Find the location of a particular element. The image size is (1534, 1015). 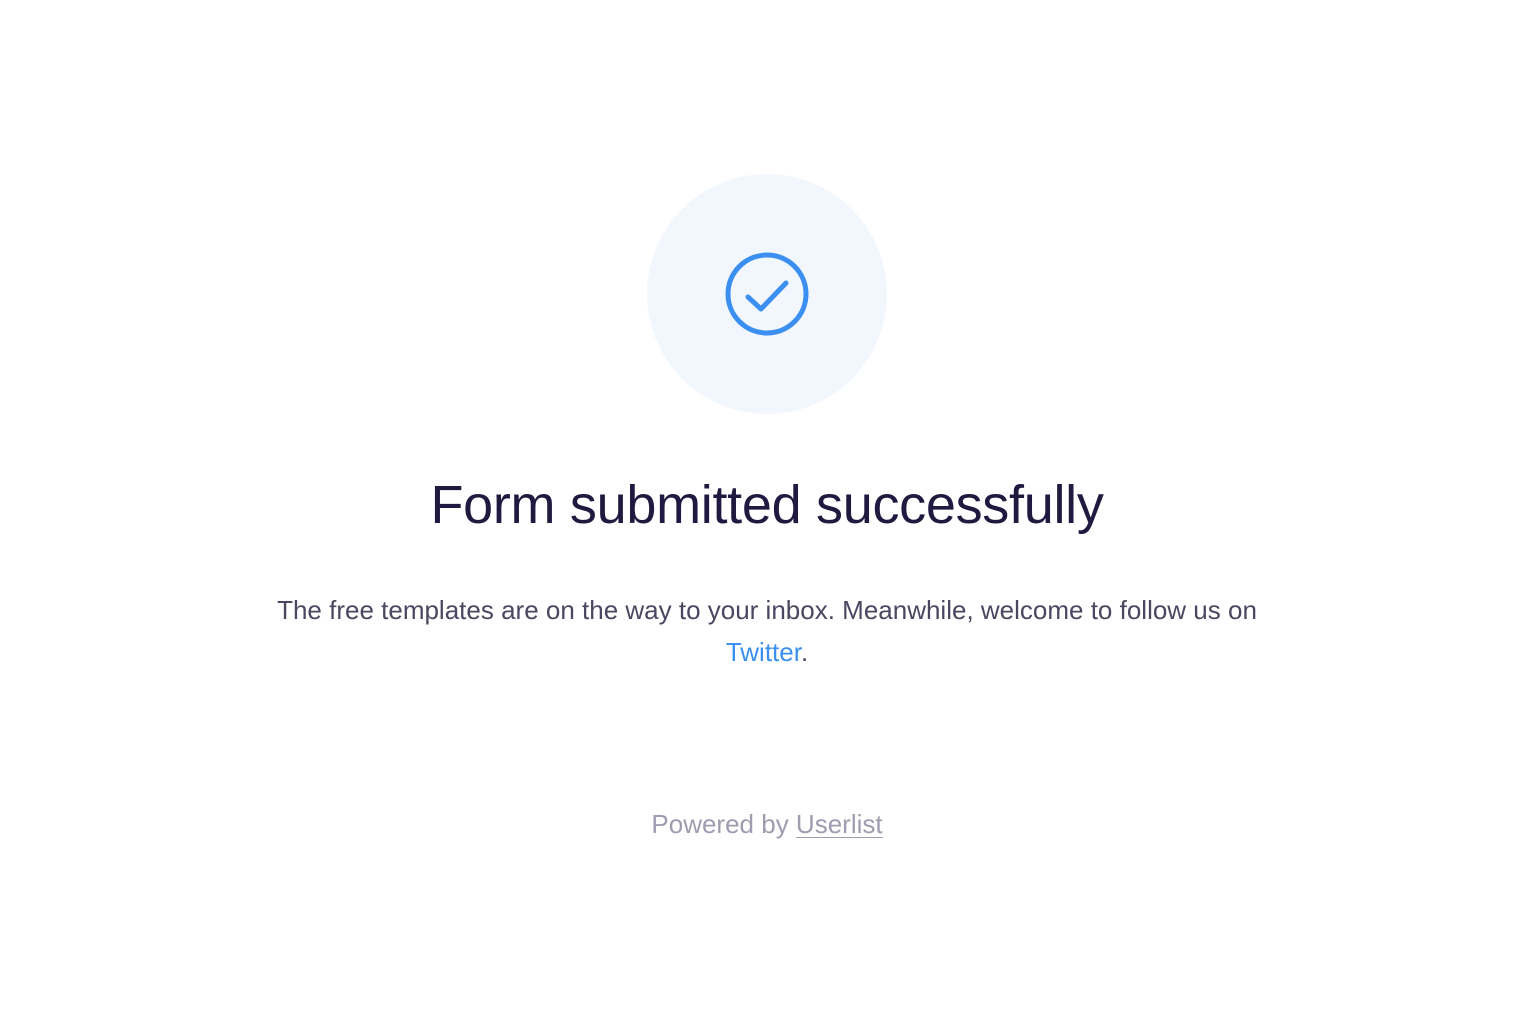

page-title: Form submitted successfully is located at coordinates (767, 505).